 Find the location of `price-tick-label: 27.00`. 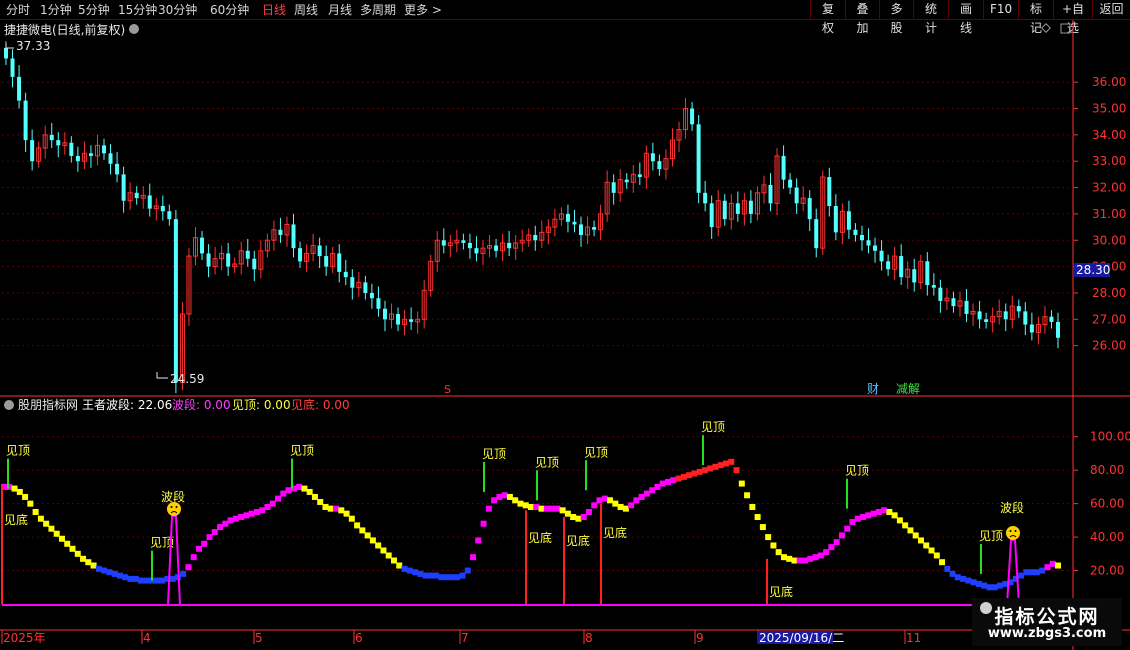

price-tick-label: 27.00 is located at coordinates (1109, 319).